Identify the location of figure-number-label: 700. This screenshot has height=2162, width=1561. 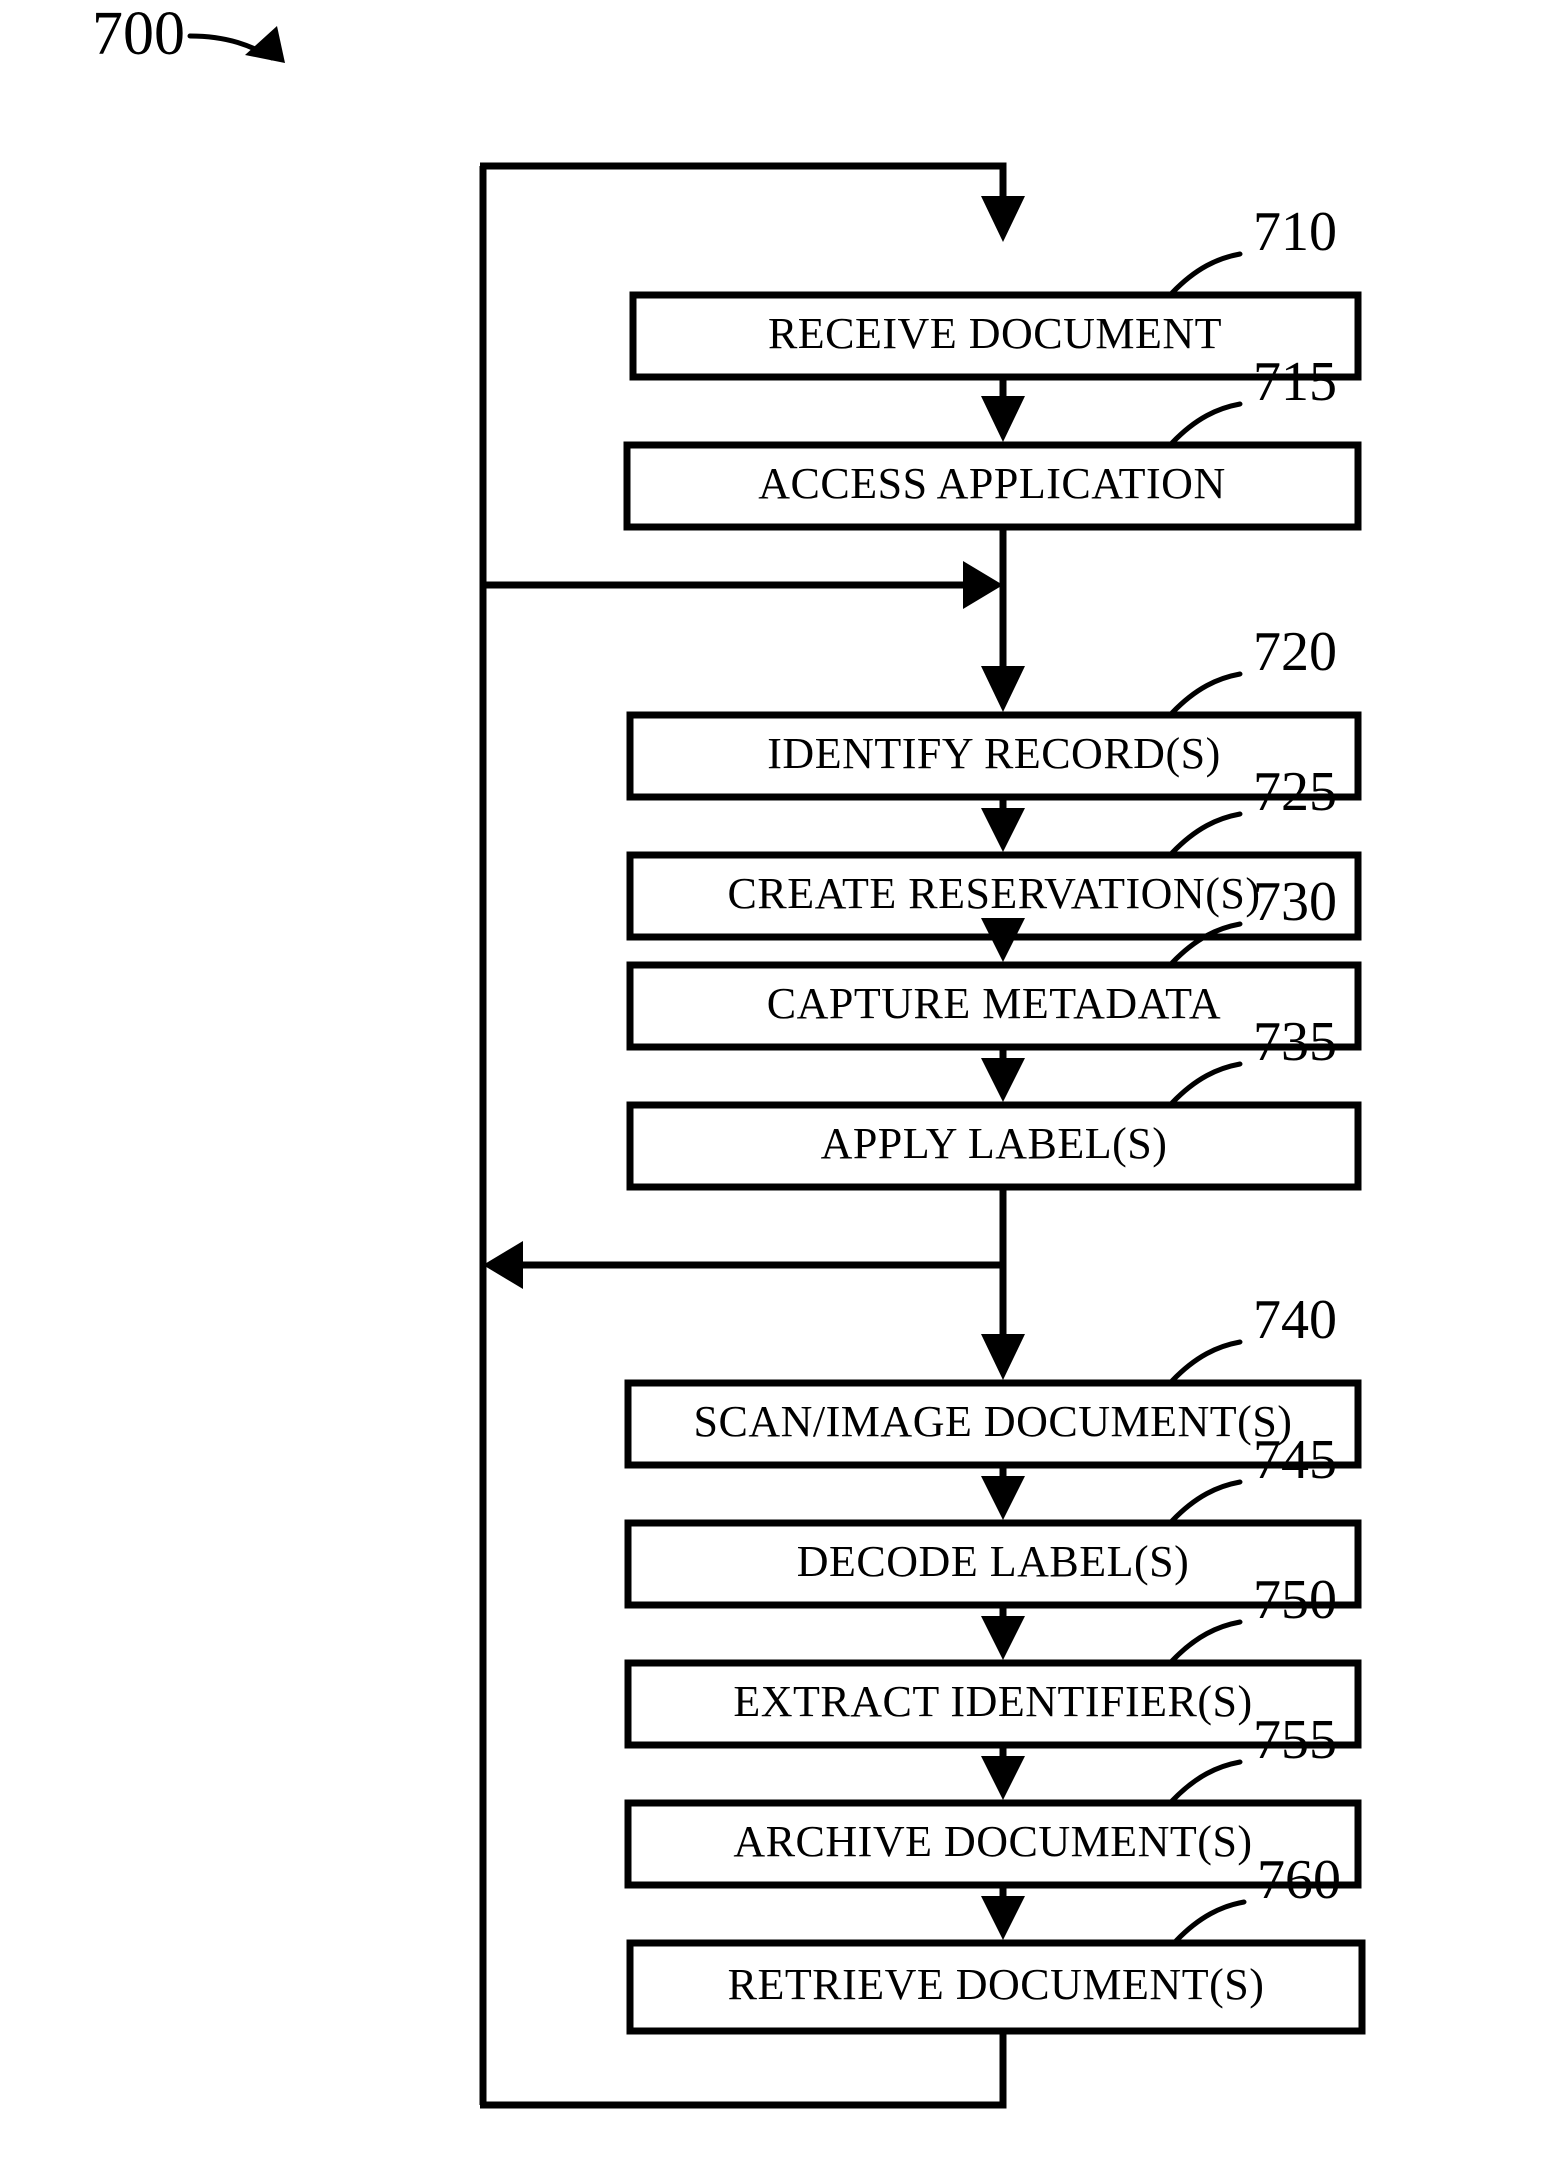
(138, 34).